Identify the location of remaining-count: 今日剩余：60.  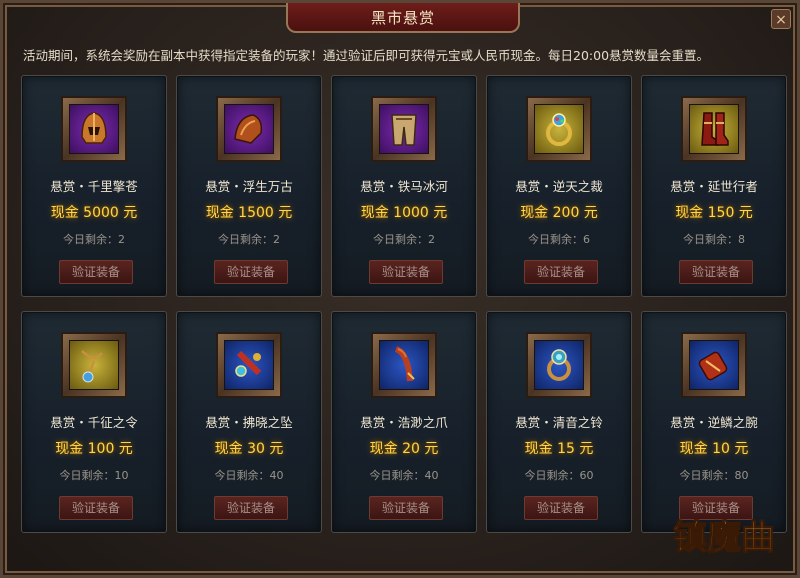
(559, 475).